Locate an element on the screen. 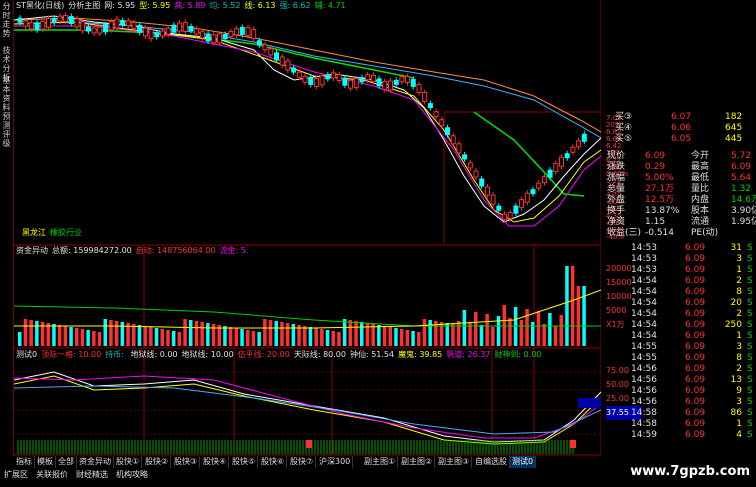 The width and height of the screenshot is (756, 487). bottom-tab: 指标 is located at coordinates (24, 462).